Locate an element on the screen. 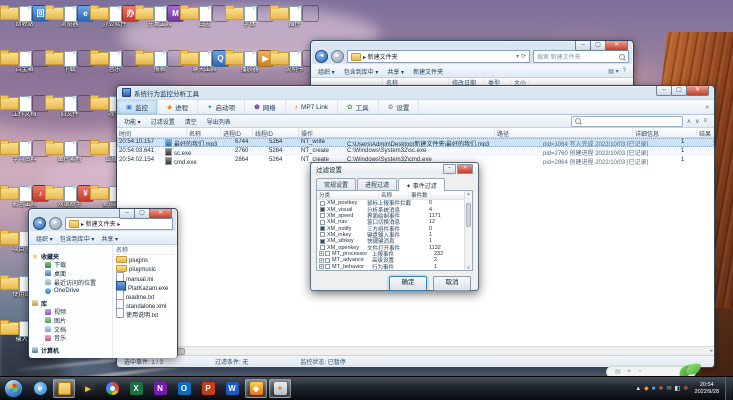  widget-icon: ✦ is located at coordinates (629, 372).